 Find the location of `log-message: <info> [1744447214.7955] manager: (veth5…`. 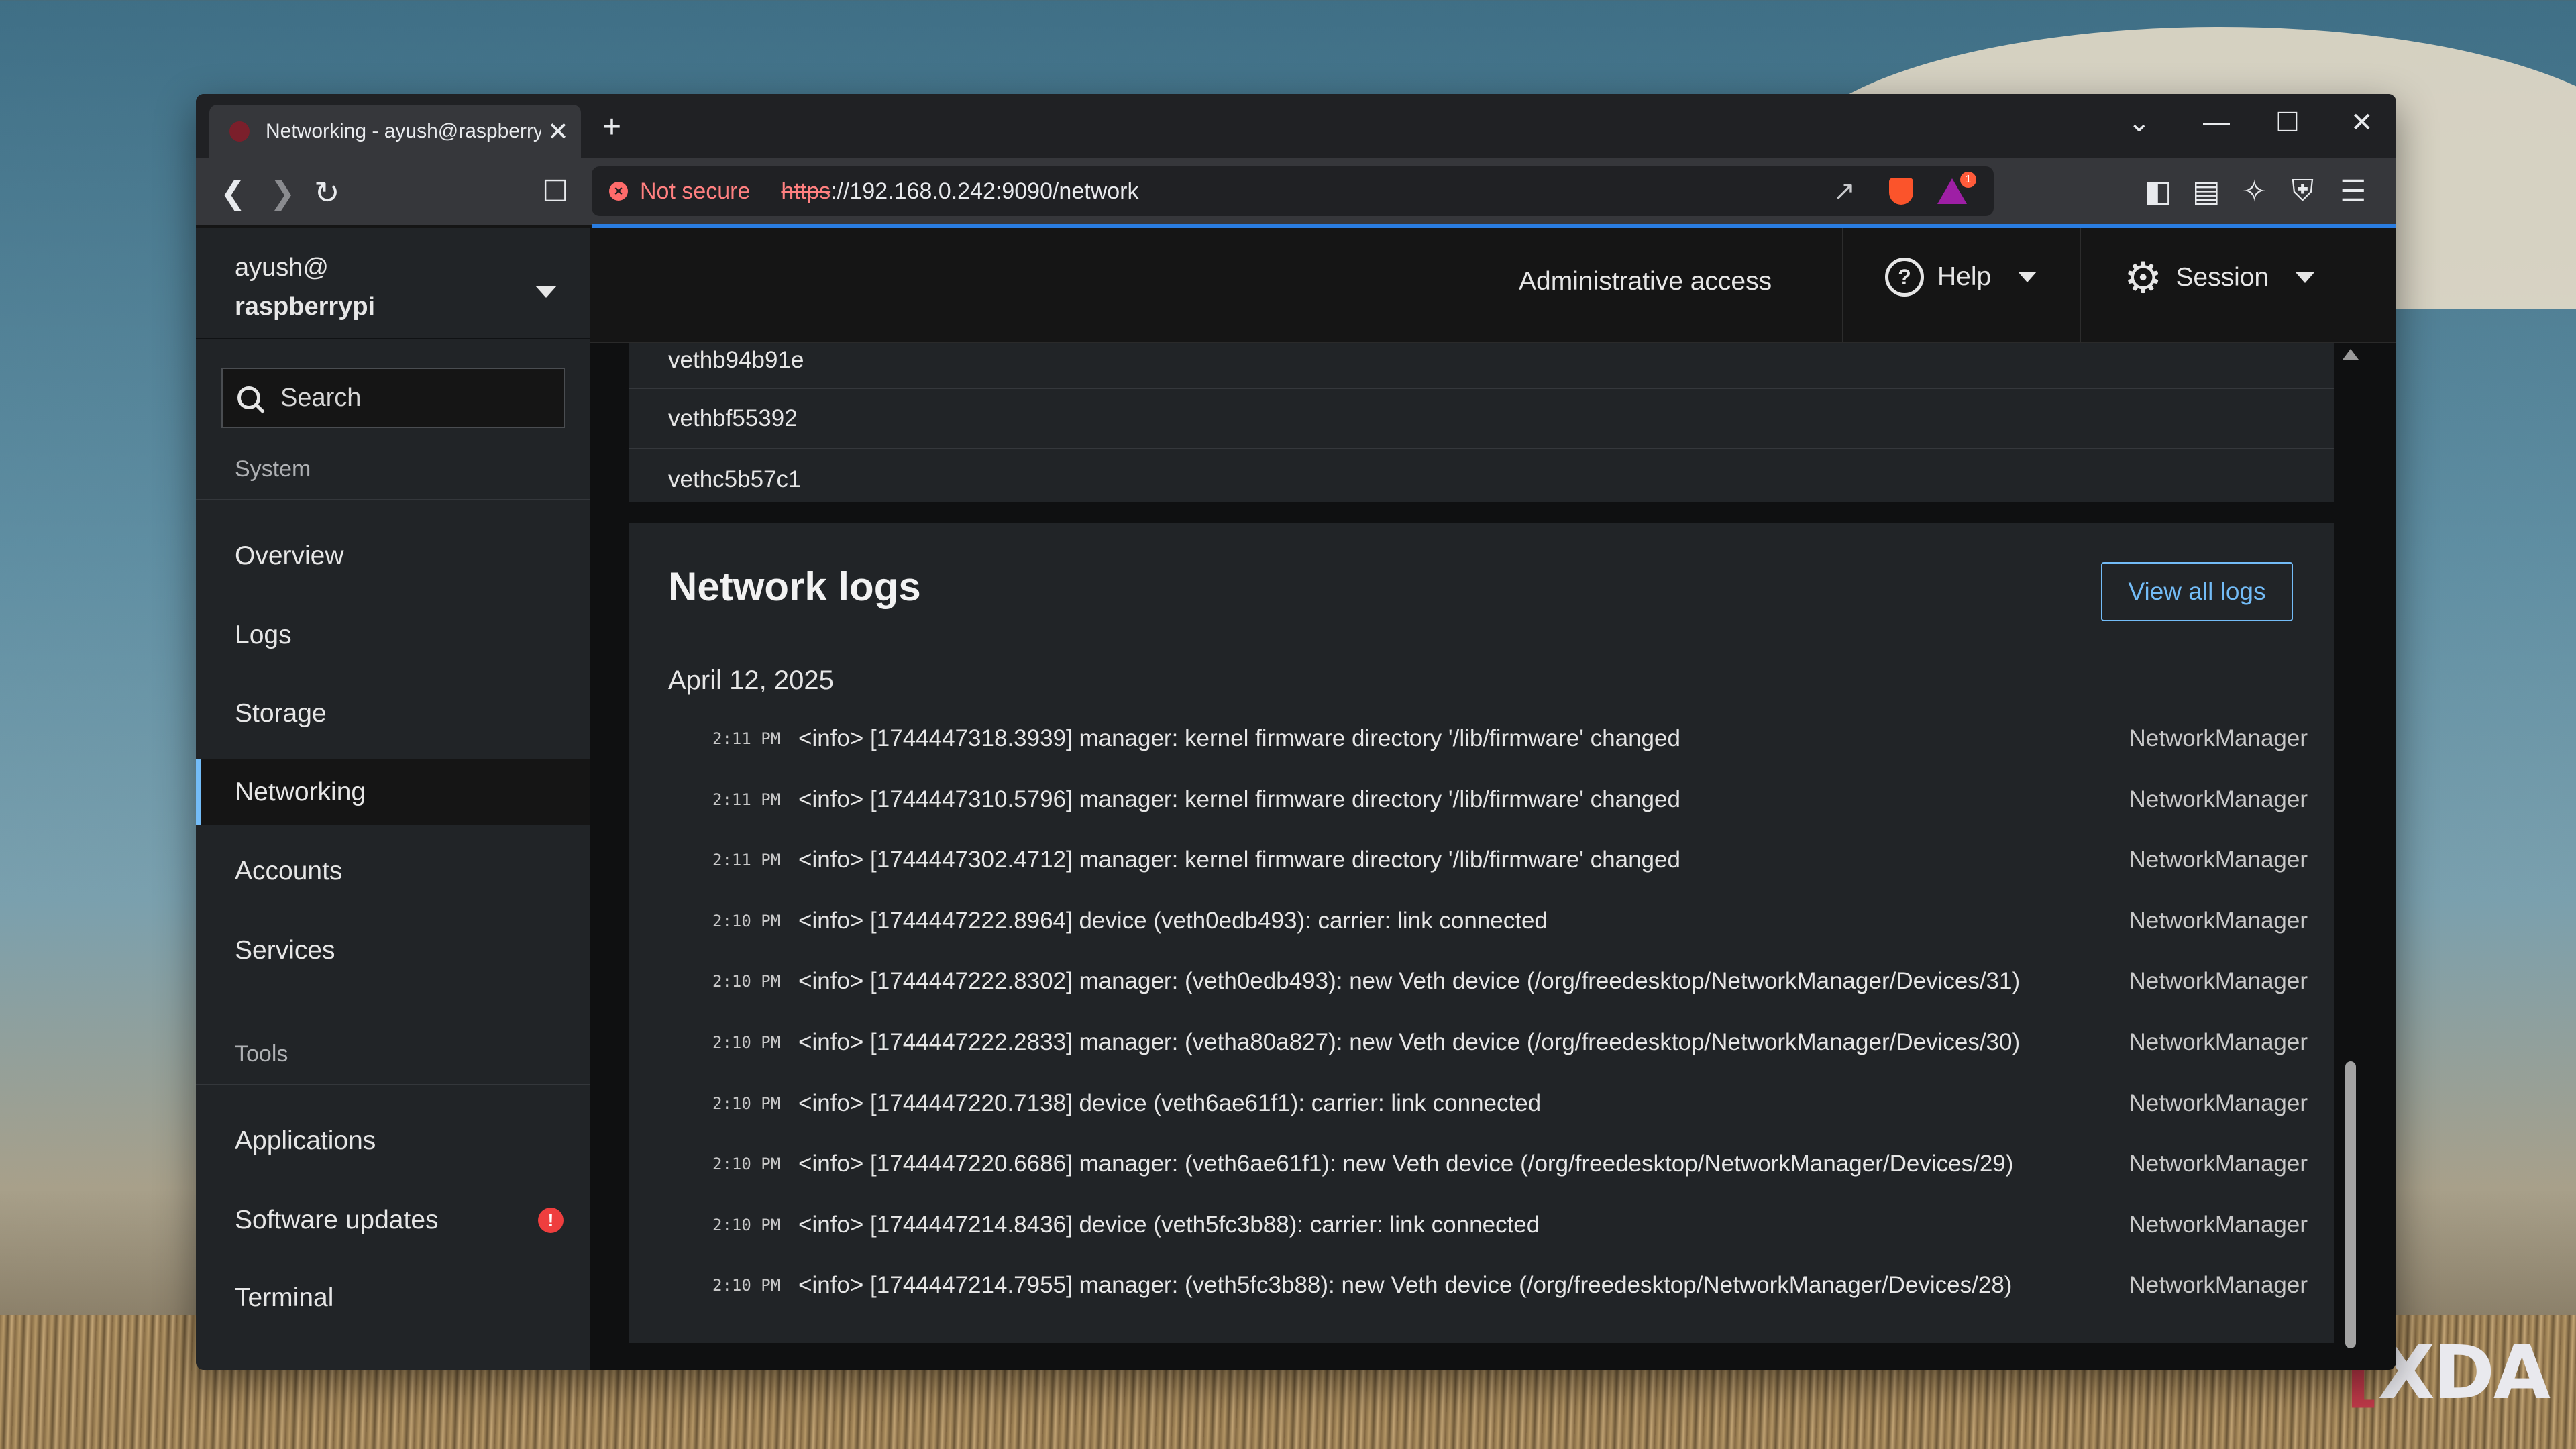

log-message: <info> [1744447214.7955] manager: (veth5… is located at coordinates (1405, 1285).